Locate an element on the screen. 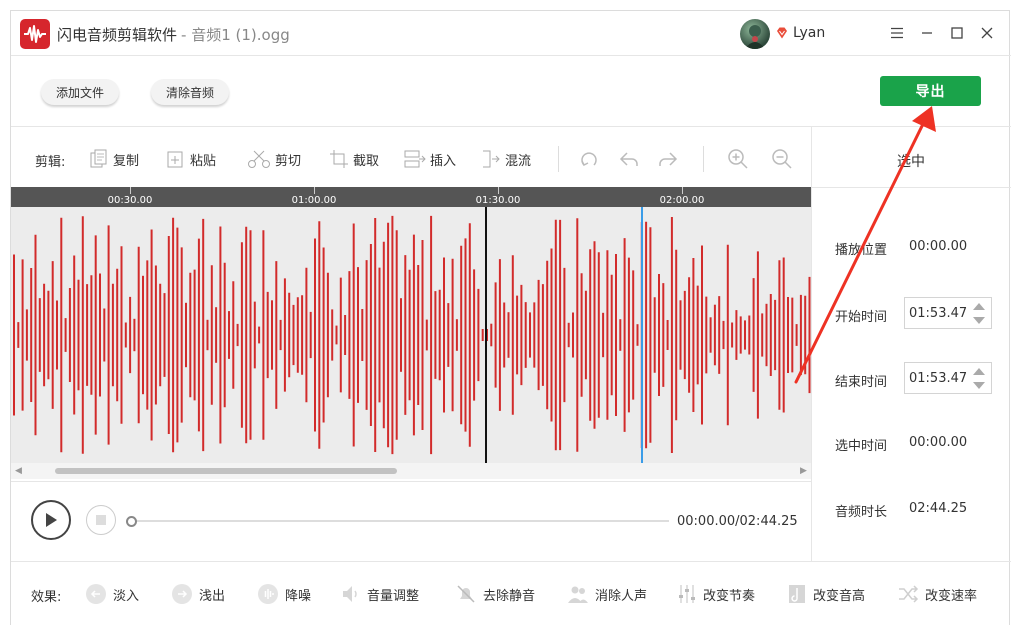 Image resolution: width=1020 pixels, height=625 pixels. seek-bar is located at coordinates (399, 521).